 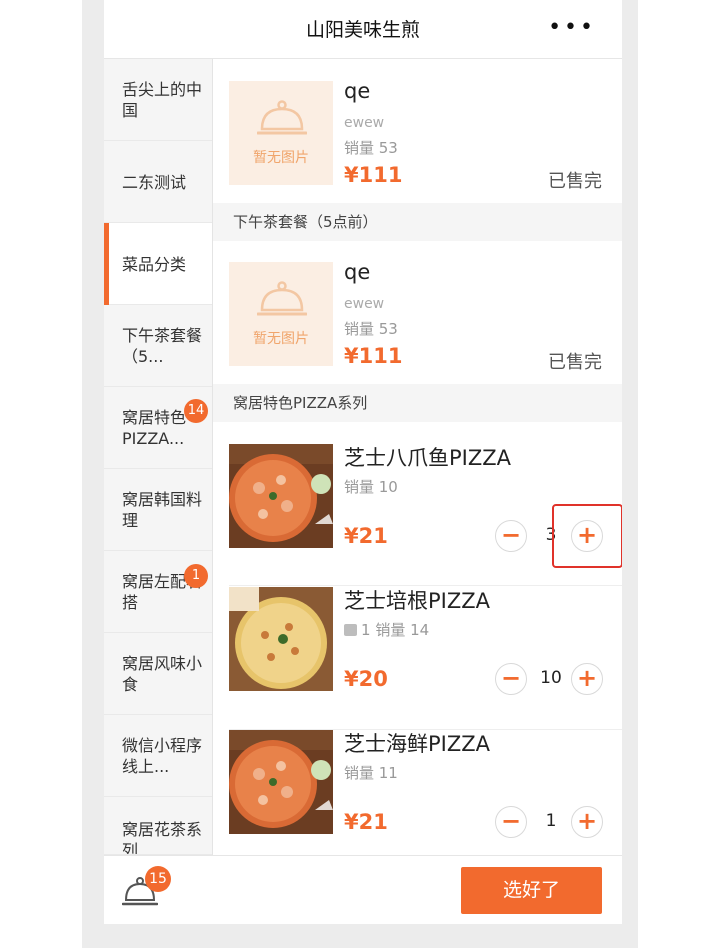 I want to click on product-name: 芝士海鲜PIZZA, so click(x=417, y=744).